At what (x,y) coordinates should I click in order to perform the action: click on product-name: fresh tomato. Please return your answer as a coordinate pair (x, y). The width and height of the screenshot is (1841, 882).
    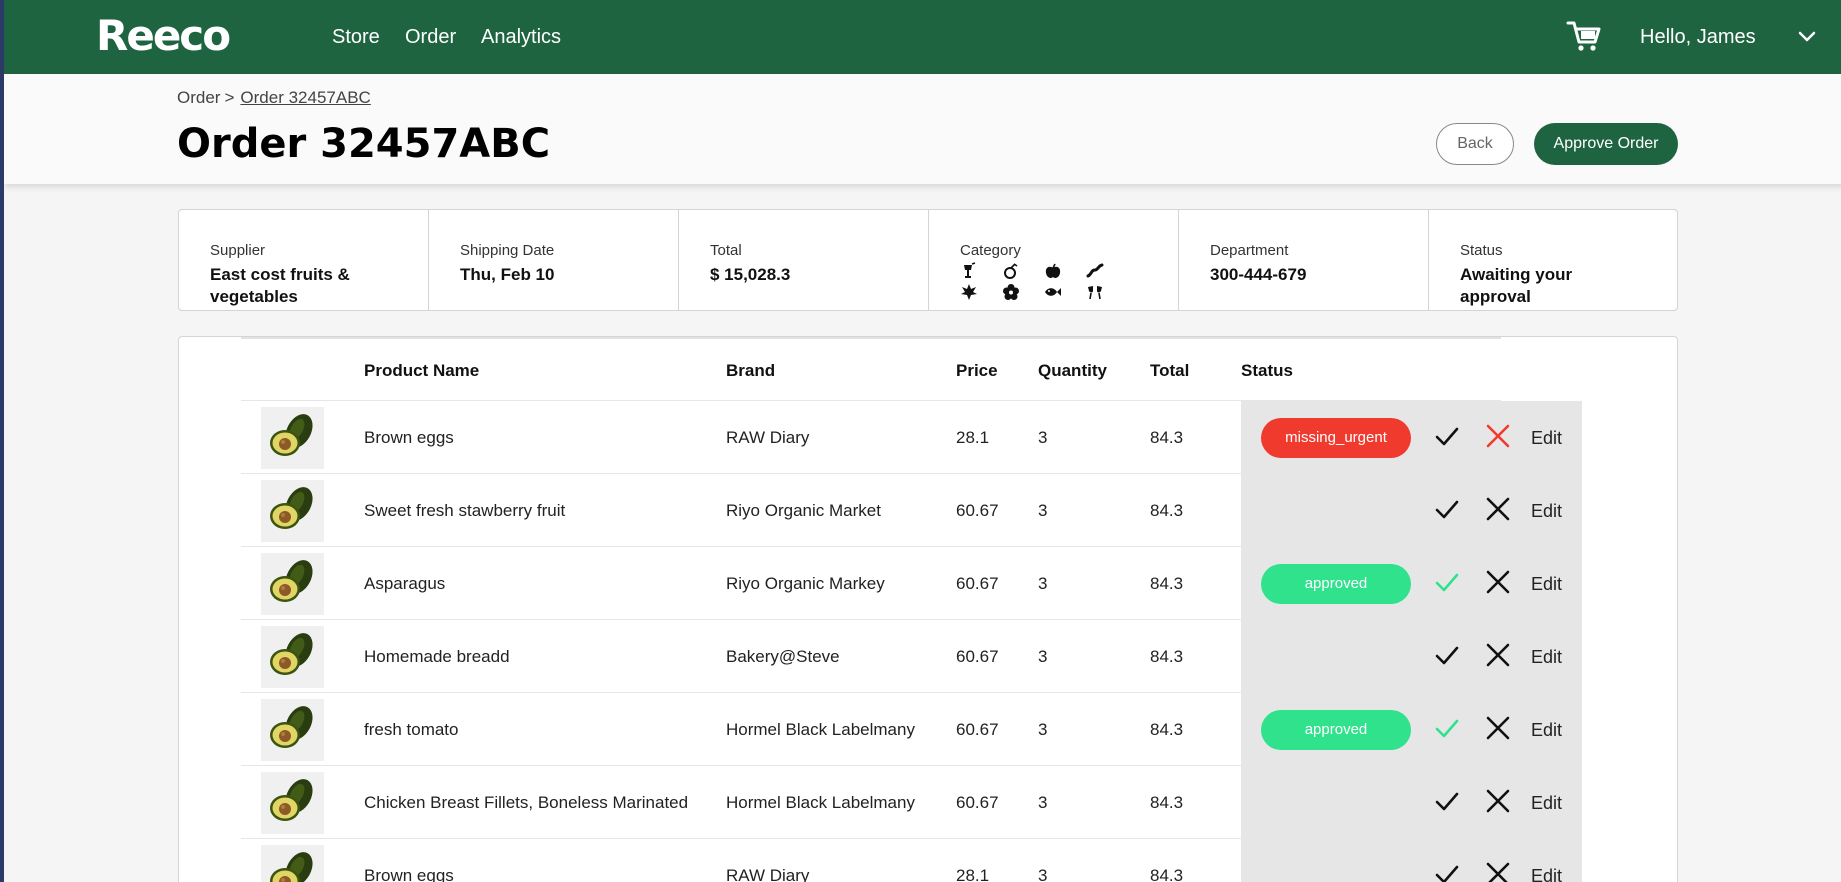
    Looking at the image, I should click on (411, 729).